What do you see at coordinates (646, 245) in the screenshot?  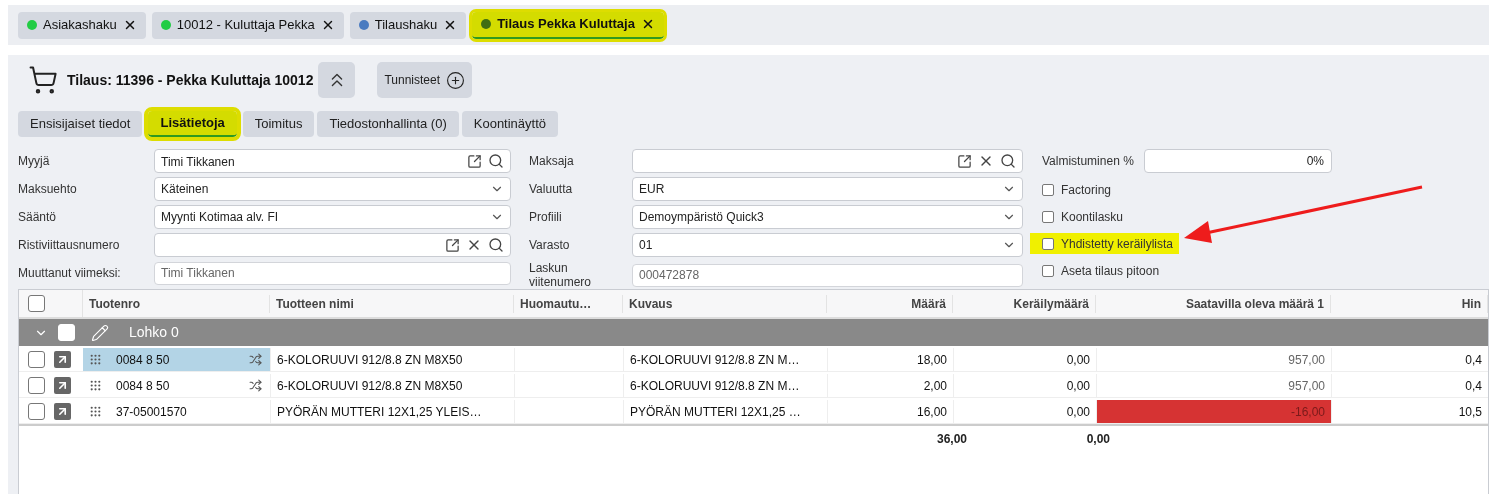 I see `select-value: 01` at bounding box center [646, 245].